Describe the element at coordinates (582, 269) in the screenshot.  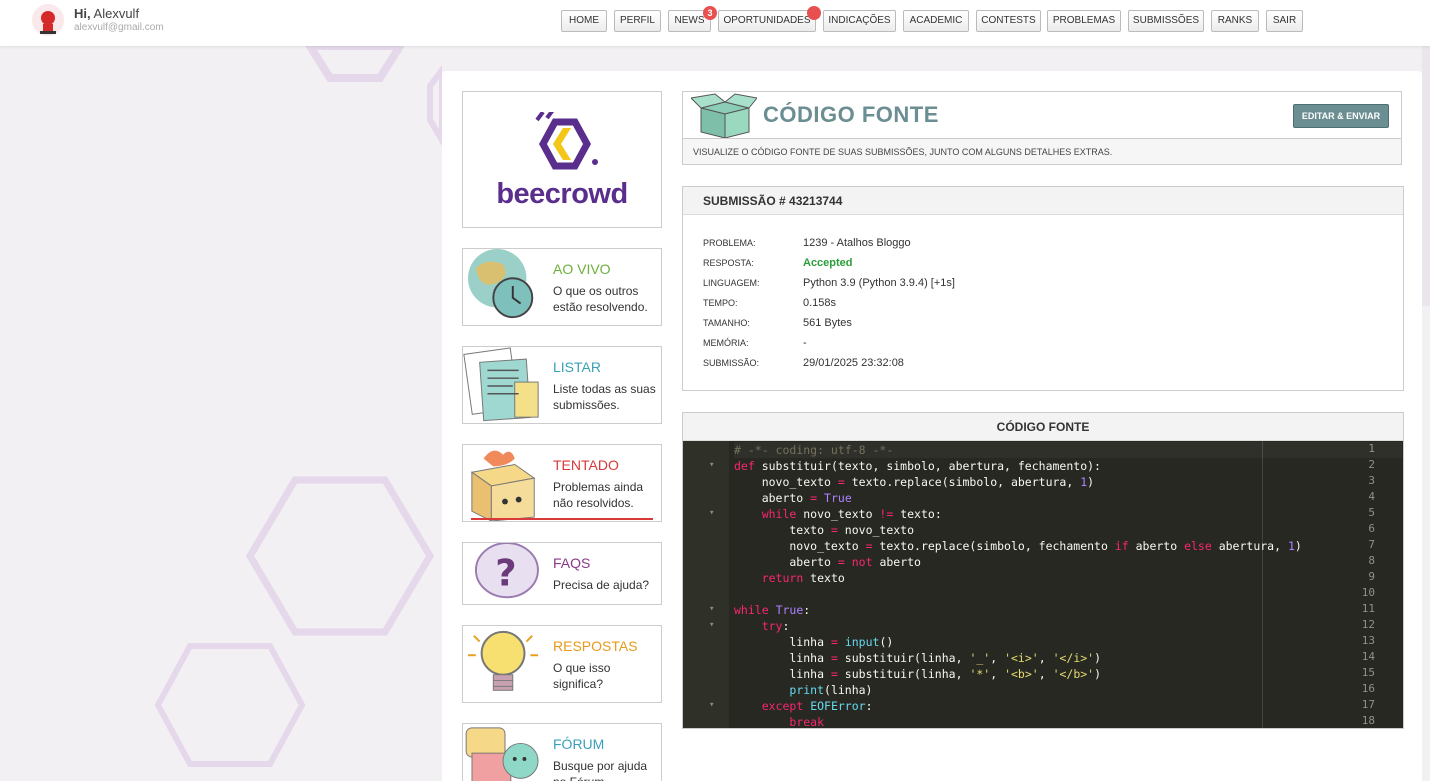
I see `card-title: AO VIVO` at that location.